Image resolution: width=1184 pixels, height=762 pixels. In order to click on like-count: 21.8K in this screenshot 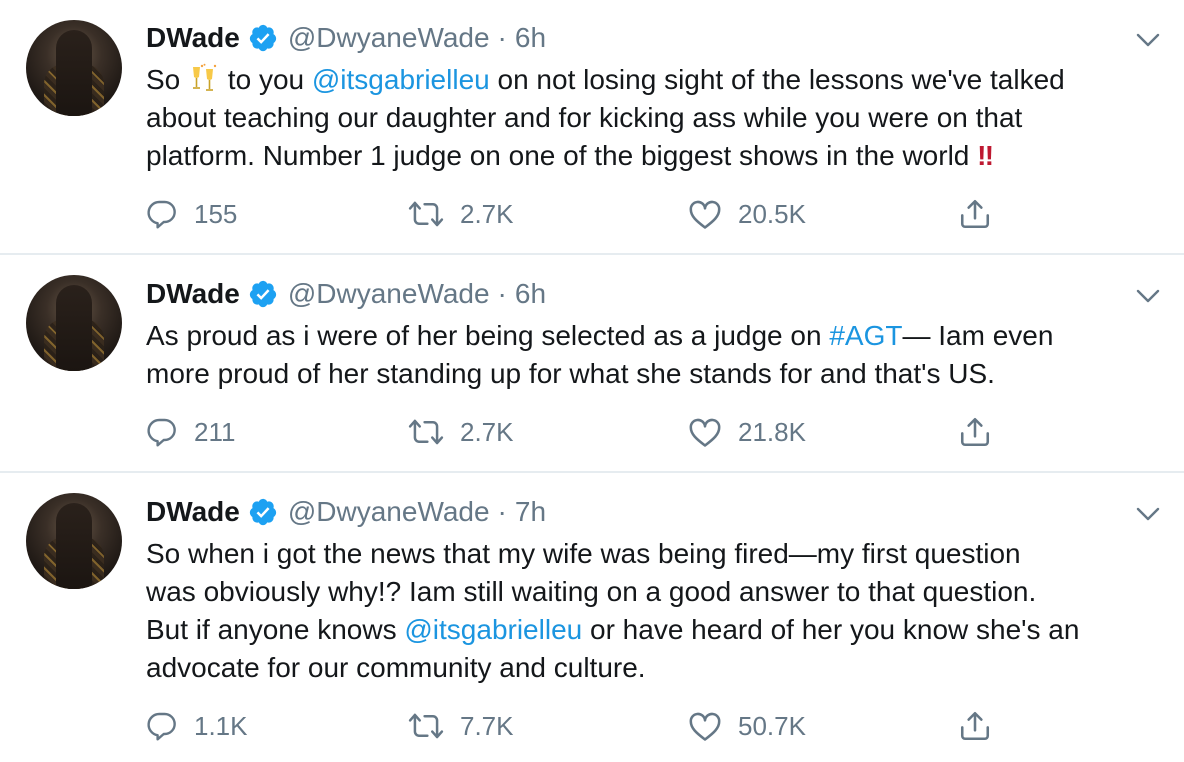, I will do `click(772, 431)`.